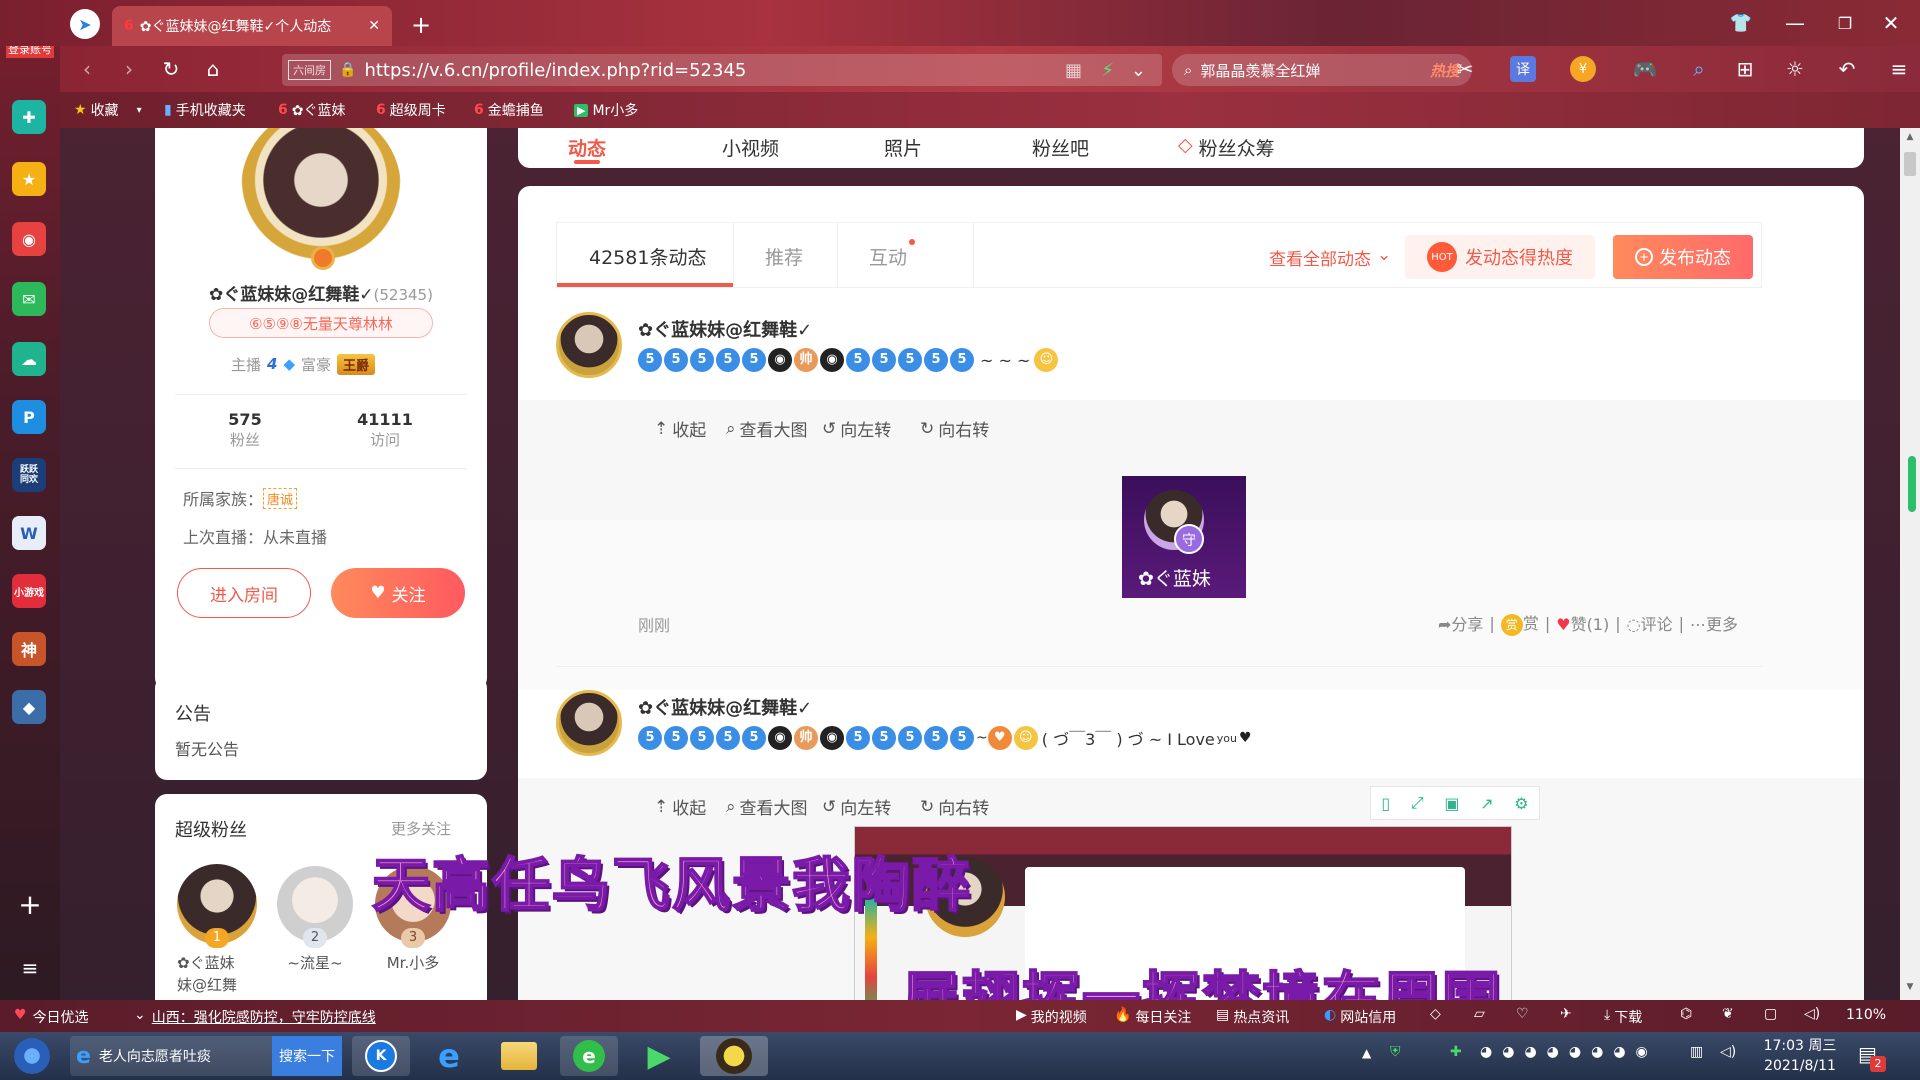  Describe the element at coordinates (1260, 70) in the screenshot. I see `search-text: 郭晶晶羡慕全红婵` at that location.